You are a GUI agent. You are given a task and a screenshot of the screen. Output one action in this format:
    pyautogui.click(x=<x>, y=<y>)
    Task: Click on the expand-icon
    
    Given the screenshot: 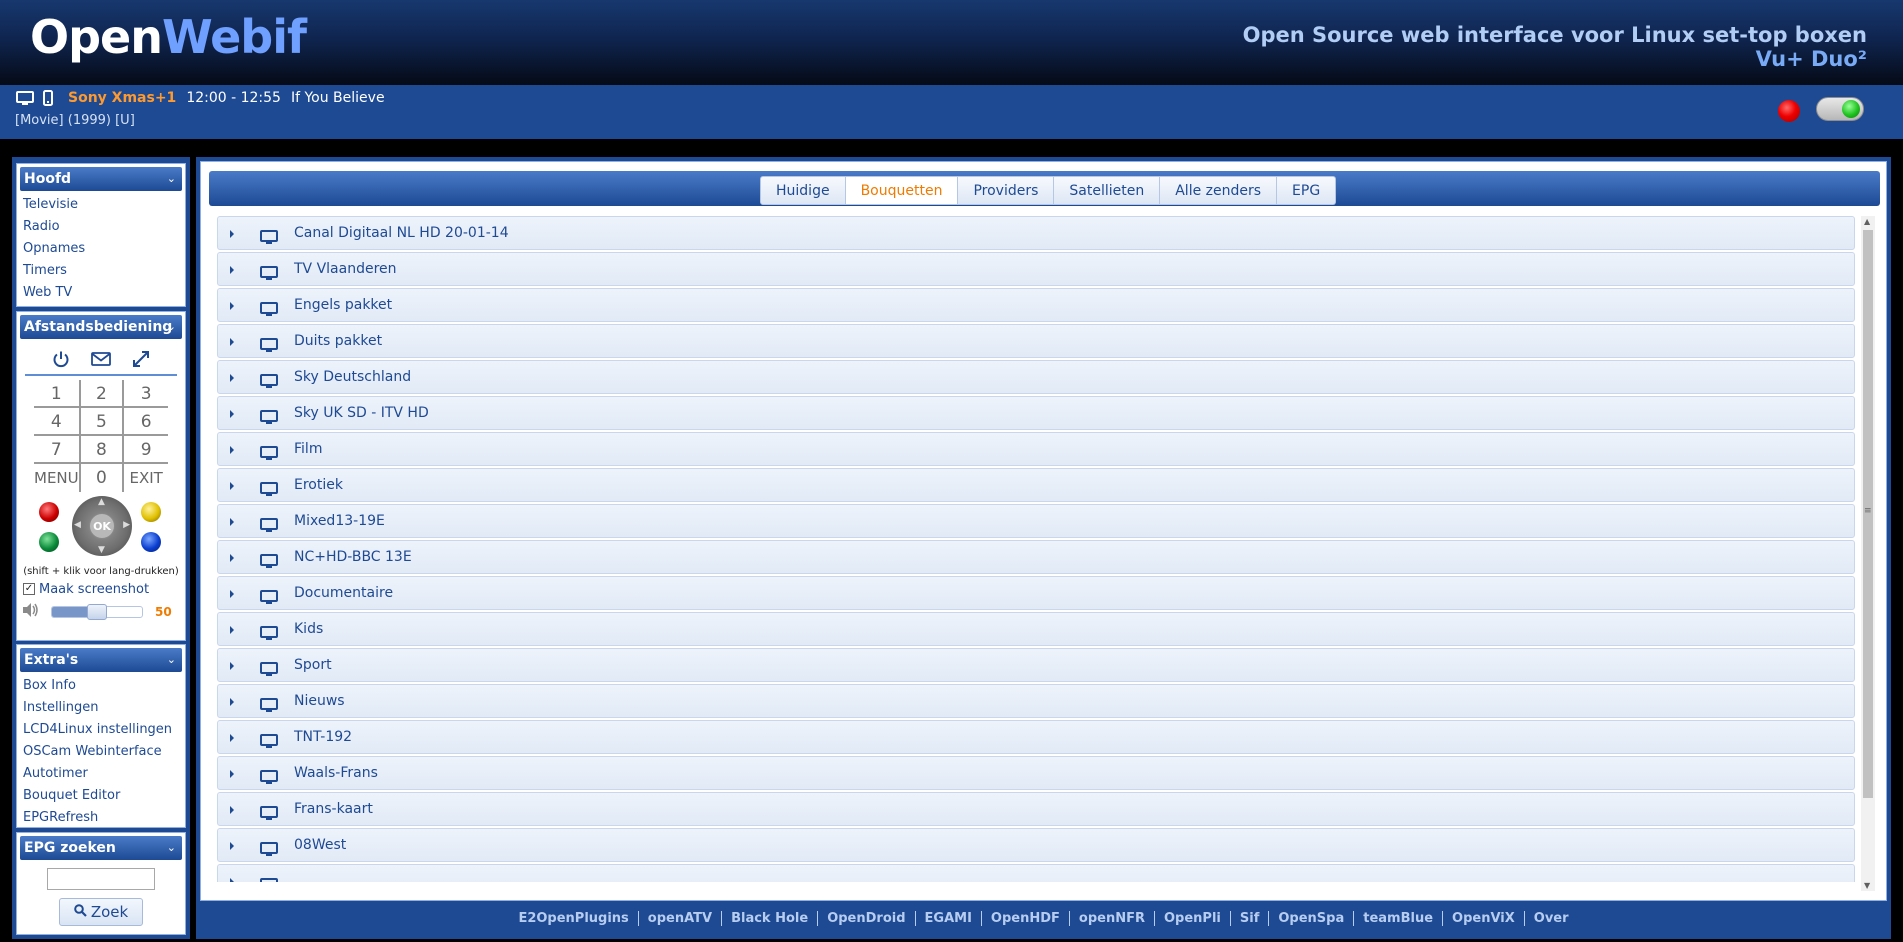 What is the action you would take?
    pyautogui.click(x=141, y=359)
    